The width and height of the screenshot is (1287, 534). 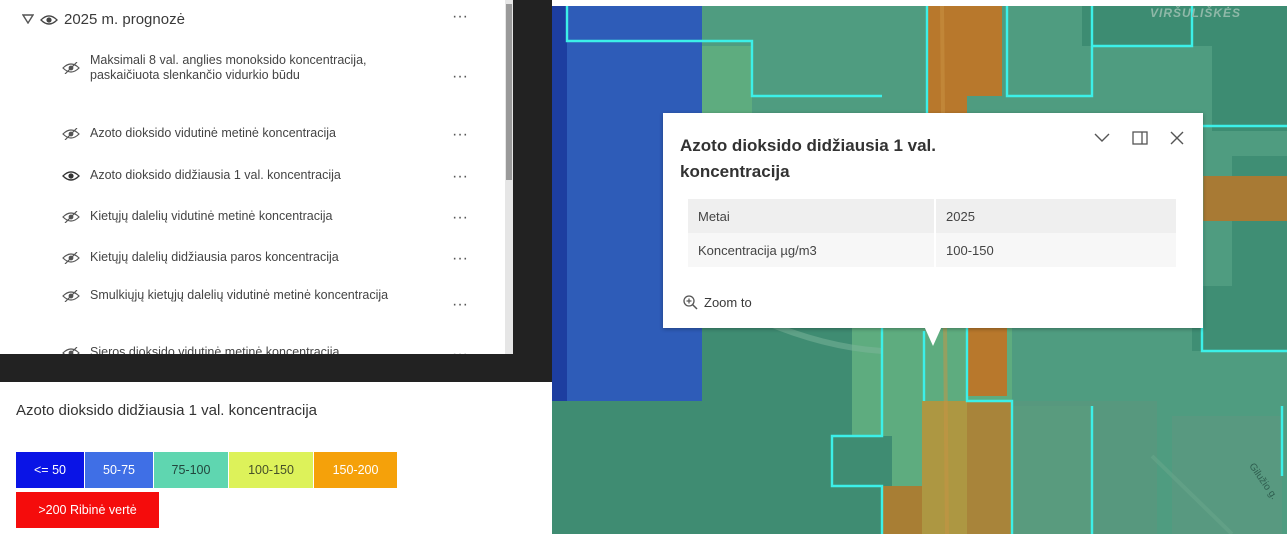 I want to click on table-row: Metai 2025, so click(x=932, y=216).